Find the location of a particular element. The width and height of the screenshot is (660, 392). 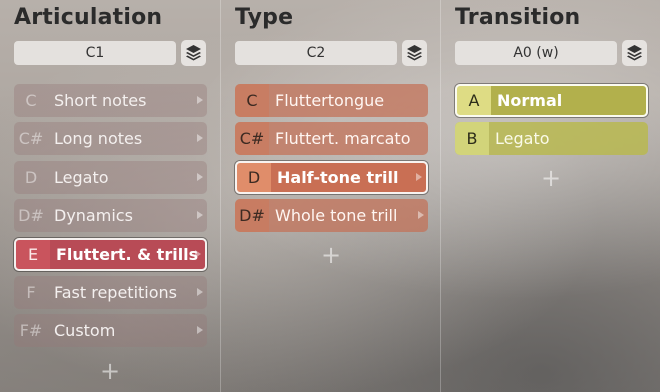

articulation-item-fast-repetitions: F Fast repetitions is located at coordinates (110, 292).